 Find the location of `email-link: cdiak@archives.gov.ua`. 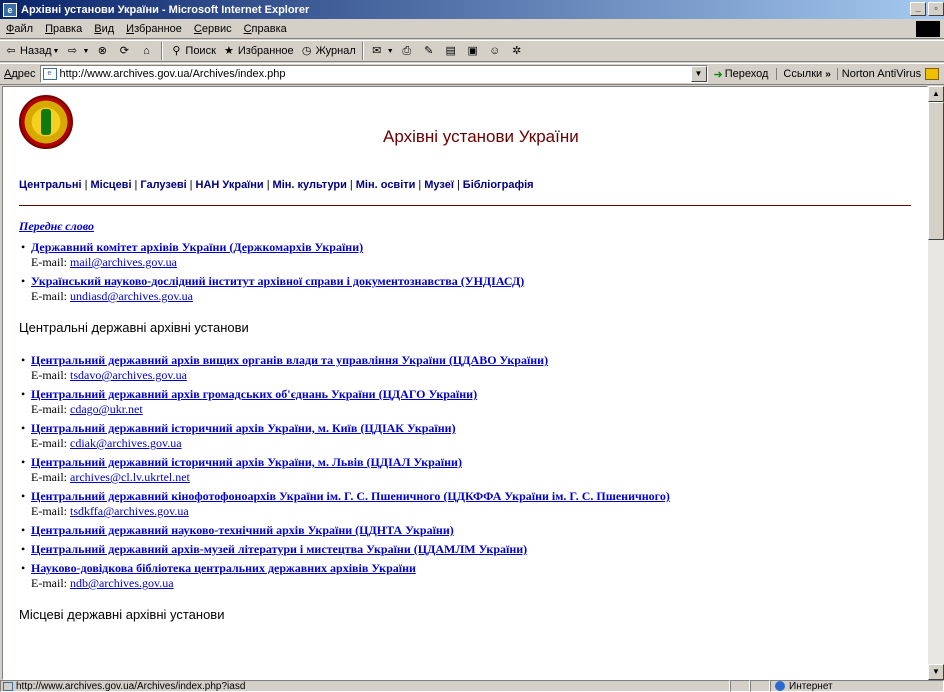

email-link: cdiak@archives.gov.ua is located at coordinates (126, 443).